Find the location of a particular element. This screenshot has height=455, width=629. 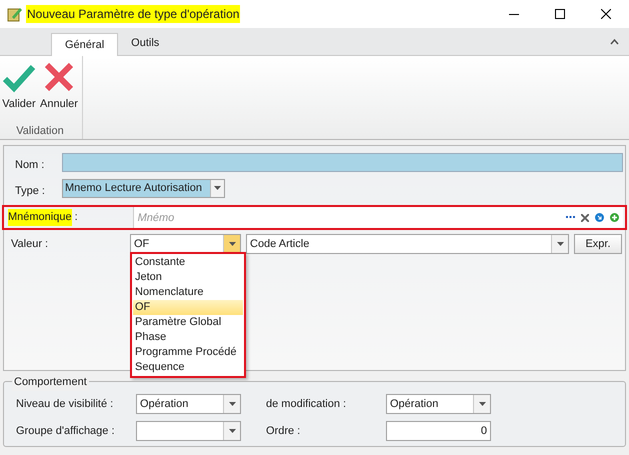

navigate-icon is located at coordinates (599, 217).